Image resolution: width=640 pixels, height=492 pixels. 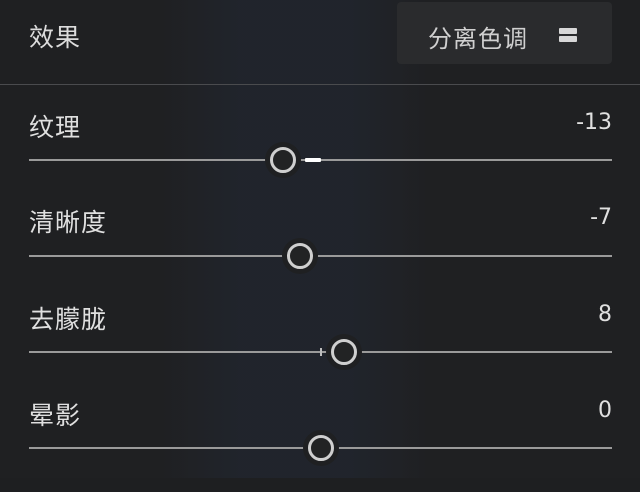 I want to click on slider-thumb-clarity, so click(x=300, y=256).